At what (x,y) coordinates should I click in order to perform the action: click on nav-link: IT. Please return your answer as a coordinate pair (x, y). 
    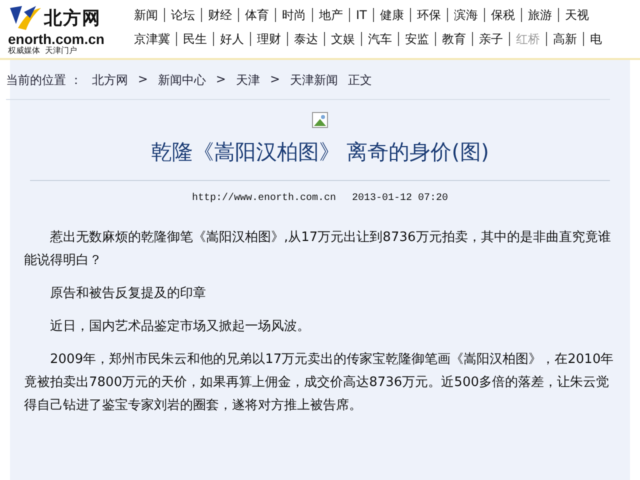
    Looking at the image, I should click on (361, 15).